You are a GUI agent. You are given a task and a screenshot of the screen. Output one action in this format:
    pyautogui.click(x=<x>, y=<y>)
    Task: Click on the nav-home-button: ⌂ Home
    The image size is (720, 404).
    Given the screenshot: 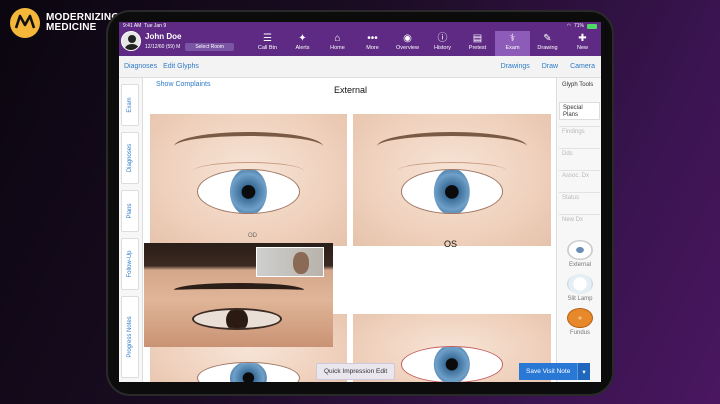 What is the action you would take?
    pyautogui.click(x=337, y=43)
    